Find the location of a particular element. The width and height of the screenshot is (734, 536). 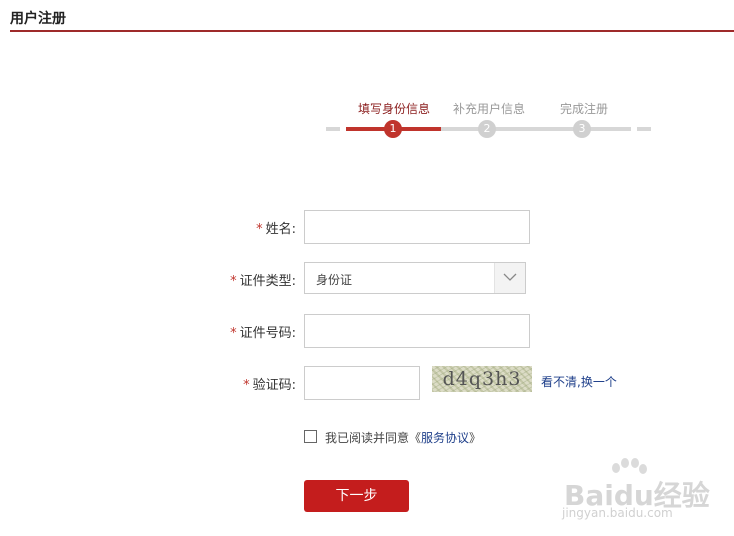

id-number-label: * 证件号码: is located at coordinates (263, 331).